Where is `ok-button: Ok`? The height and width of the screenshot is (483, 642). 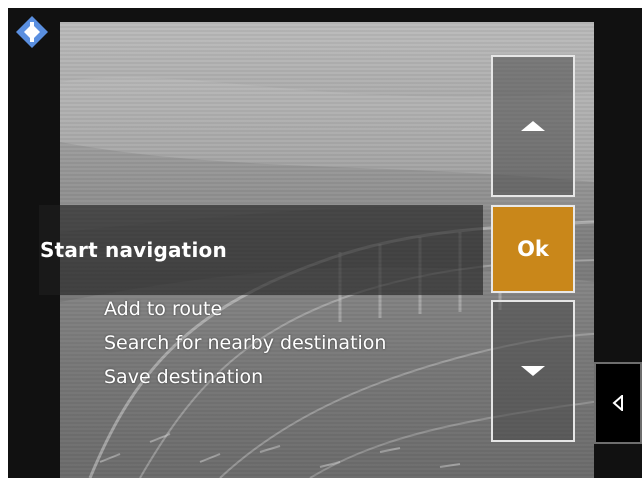 ok-button: Ok is located at coordinates (533, 249).